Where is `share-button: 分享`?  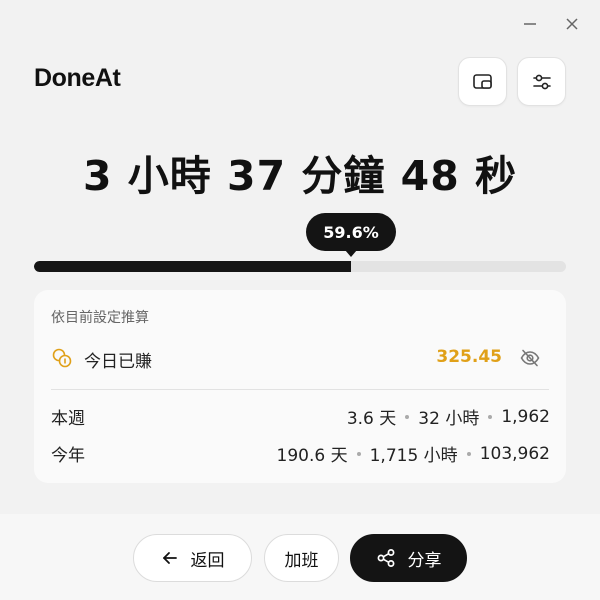
share-button: 分享 is located at coordinates (408, 558).